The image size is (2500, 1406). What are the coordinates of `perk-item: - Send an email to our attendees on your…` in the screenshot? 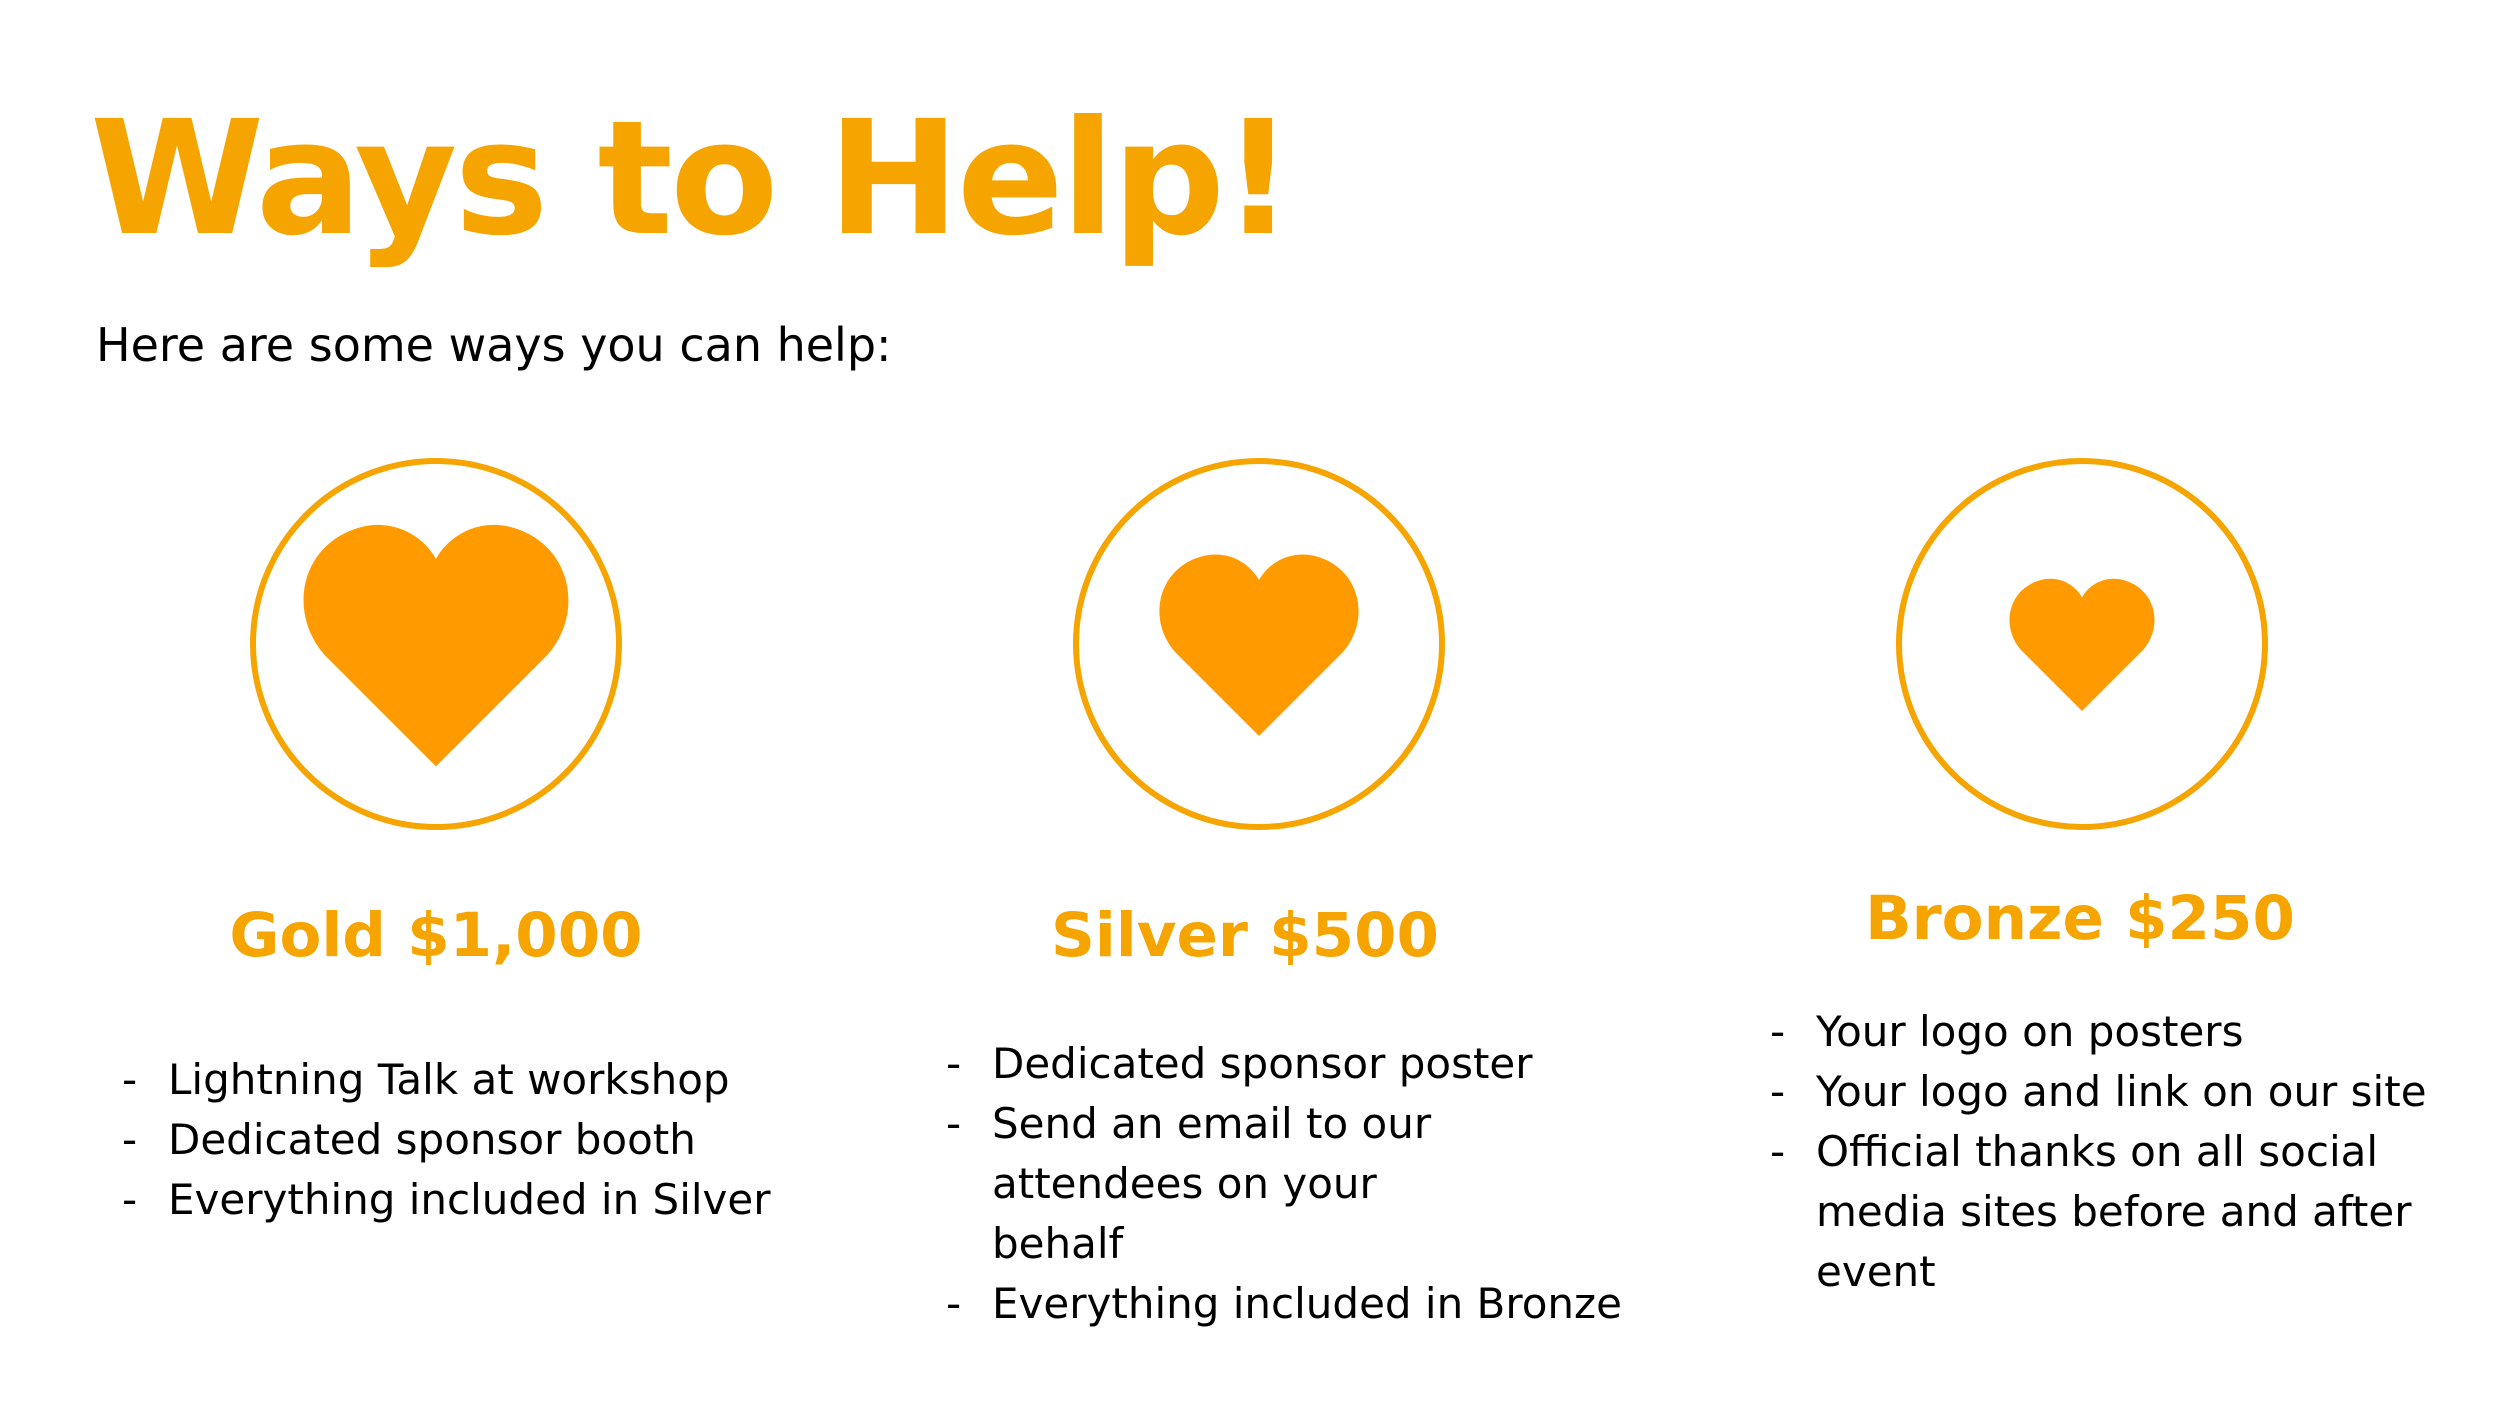 It's located at (1284, 1184).